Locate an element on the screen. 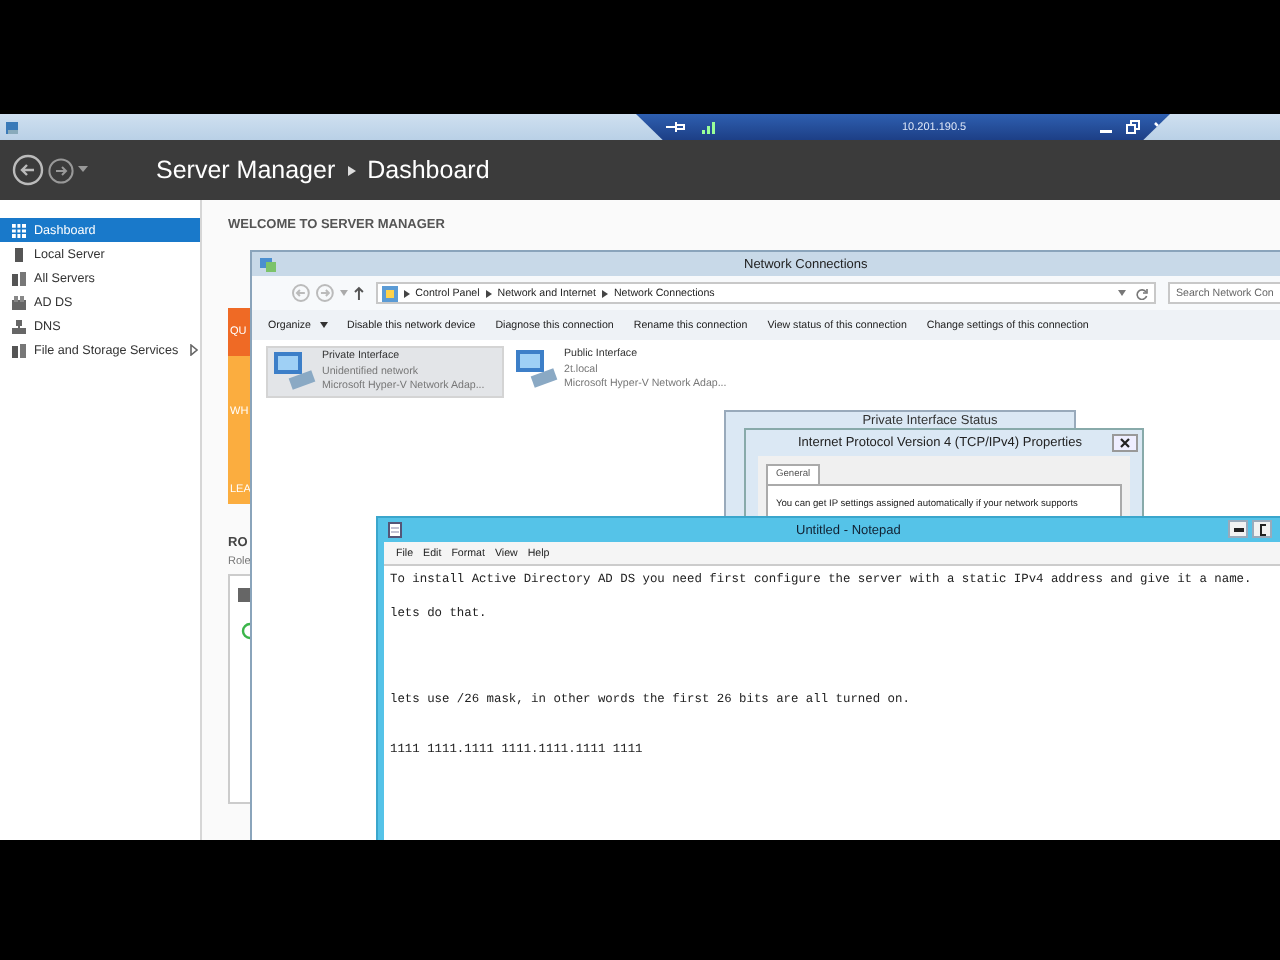 This screenshot has height=960, width=1280. restore-icon is located at coordinates (1133, 127).